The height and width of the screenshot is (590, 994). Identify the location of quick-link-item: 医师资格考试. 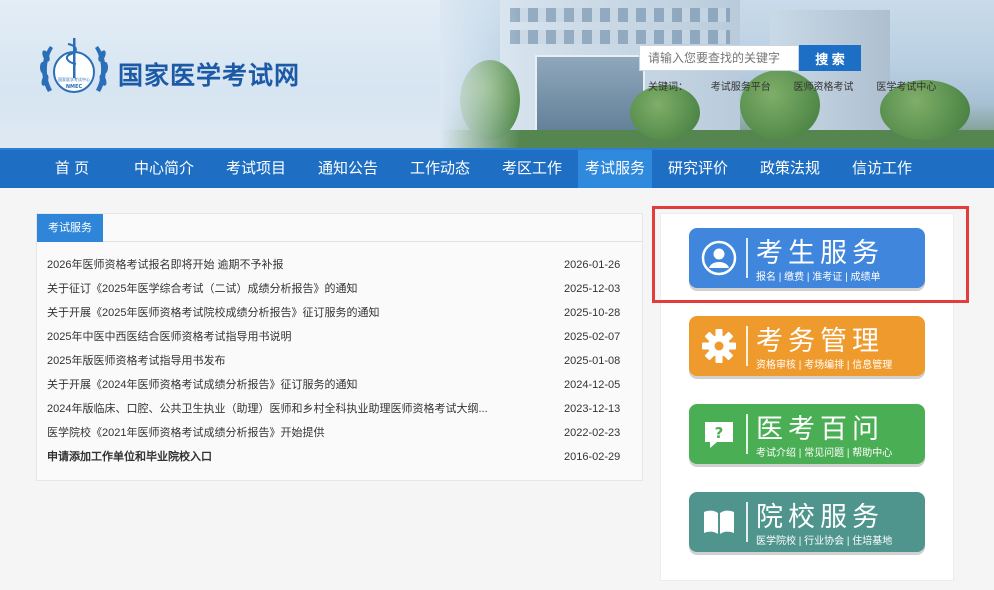
(824, 87).